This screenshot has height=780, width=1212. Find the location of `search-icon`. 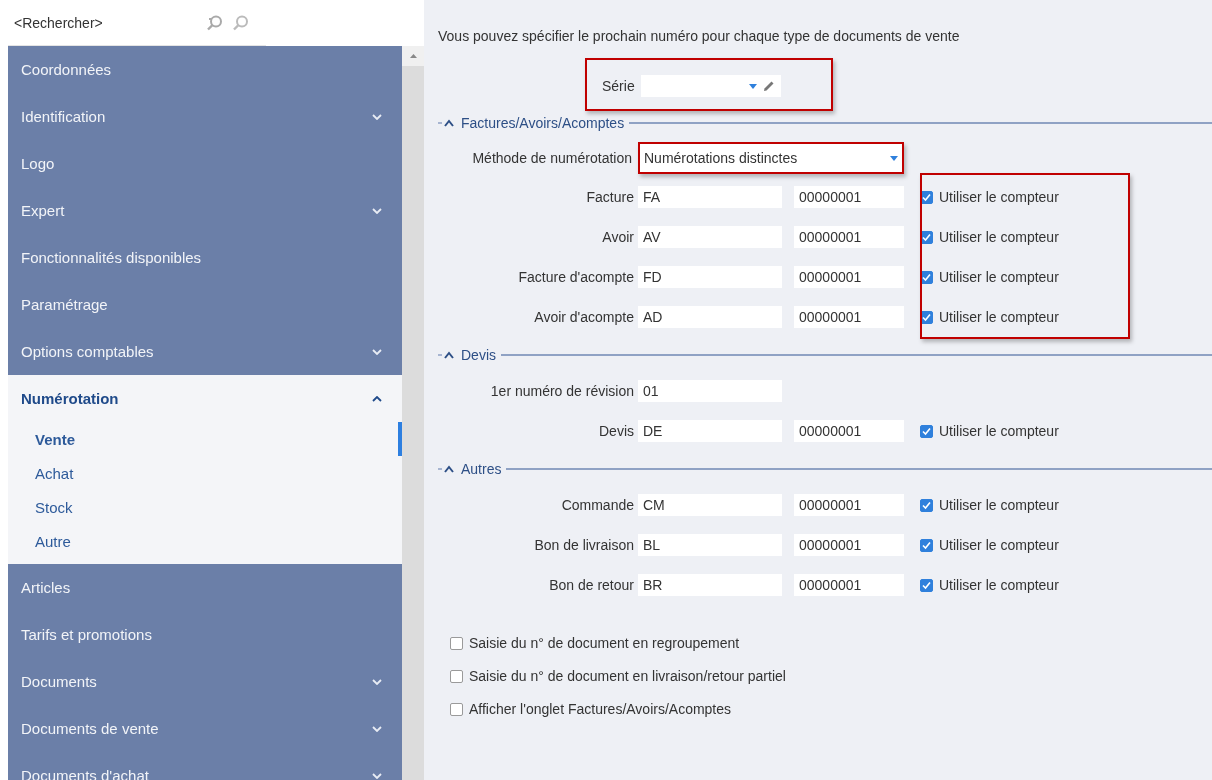

search-icon is located at coordinates (215, 22).